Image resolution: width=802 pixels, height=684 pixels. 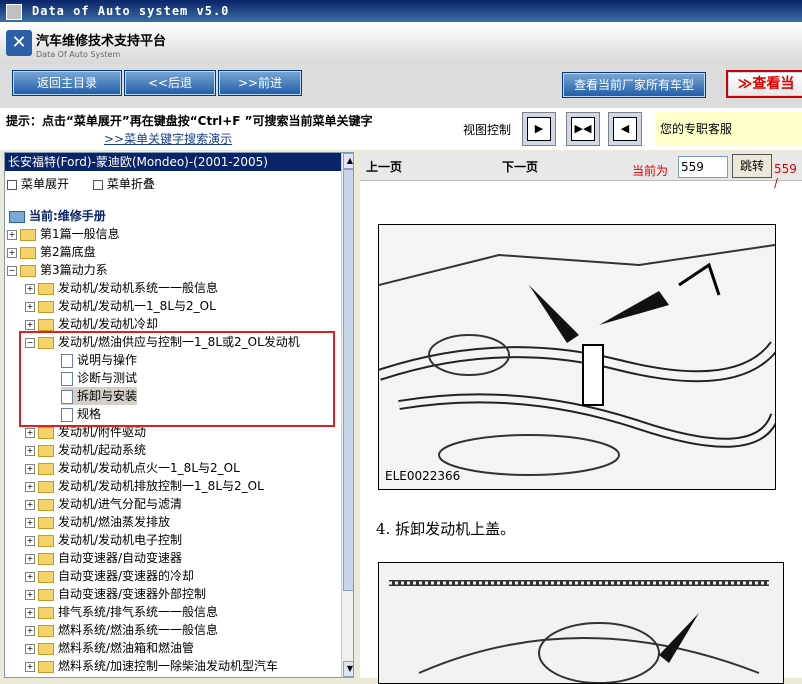 I want to click on prev-page-link: 上一页, so click(x=384, y=166).